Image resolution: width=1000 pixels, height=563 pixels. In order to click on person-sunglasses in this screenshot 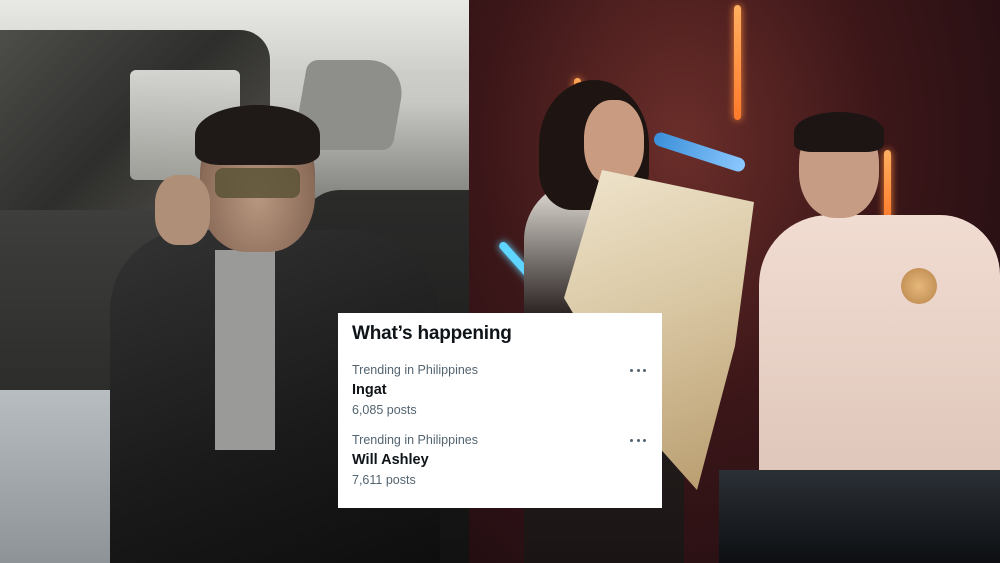, I will do `click(257, 183)`.